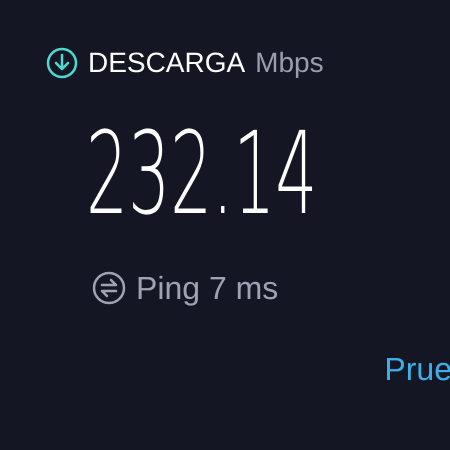 The image size is (450, 450). I want to click on download-speed: 232.14, so click(202, 174).